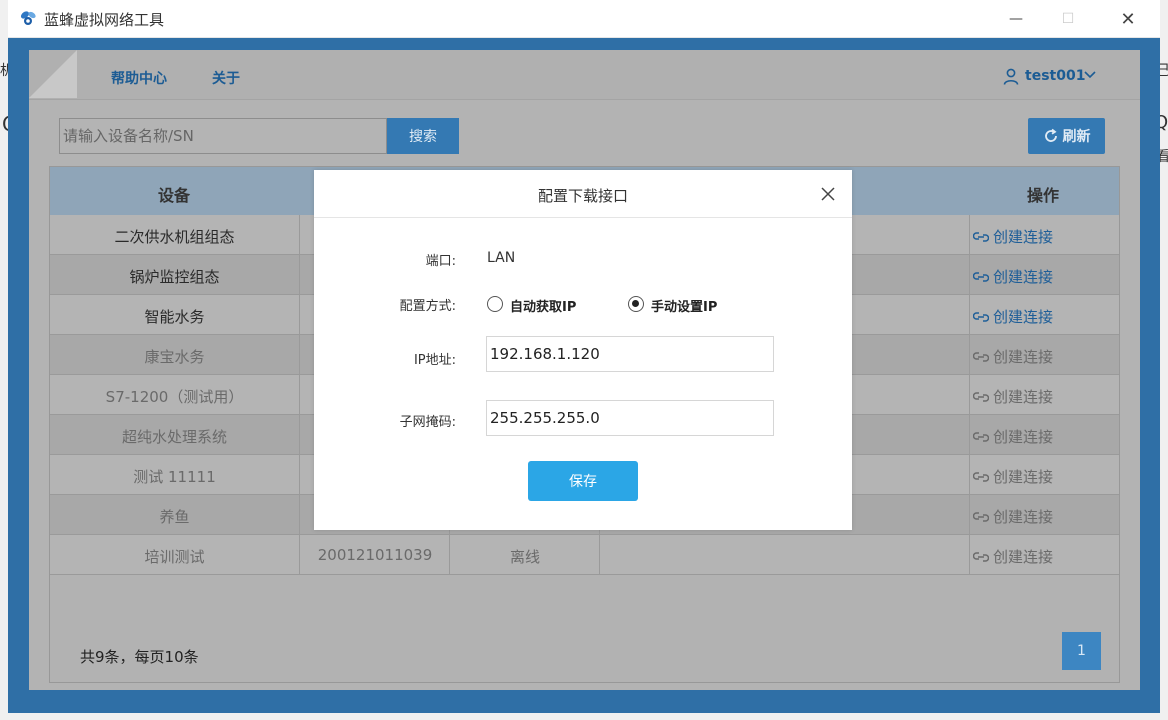 The image size is (1168, 720). What do you see at coordinates (543, 305) in the screenshot?
I see `auto-ip-label: 自动获取IP` at bounding box center [543, 305].